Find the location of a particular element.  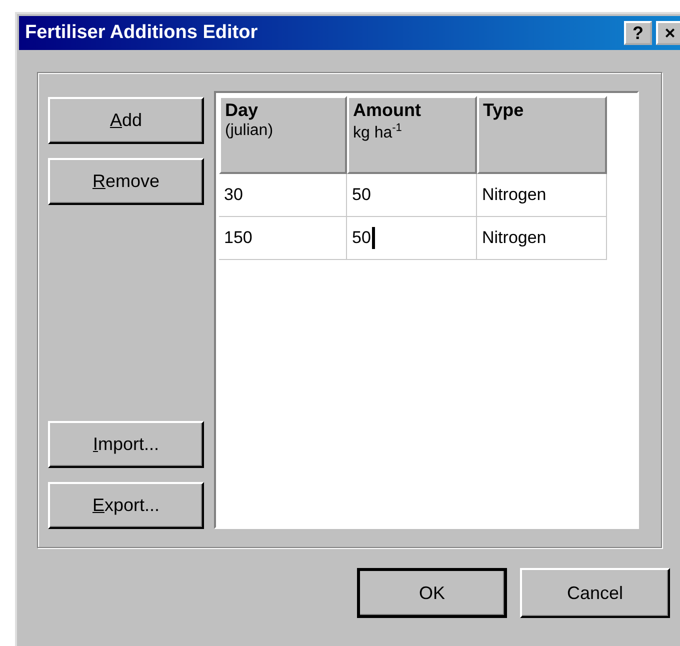

column-unit: kg ha$^{-1}$ is located at coordinates (378, 132).